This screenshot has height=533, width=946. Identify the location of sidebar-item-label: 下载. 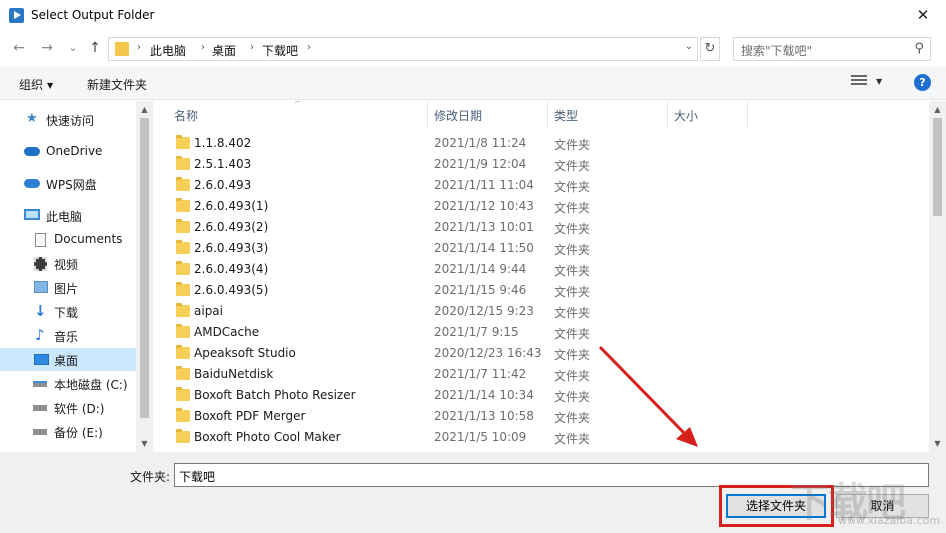
(66, 313).